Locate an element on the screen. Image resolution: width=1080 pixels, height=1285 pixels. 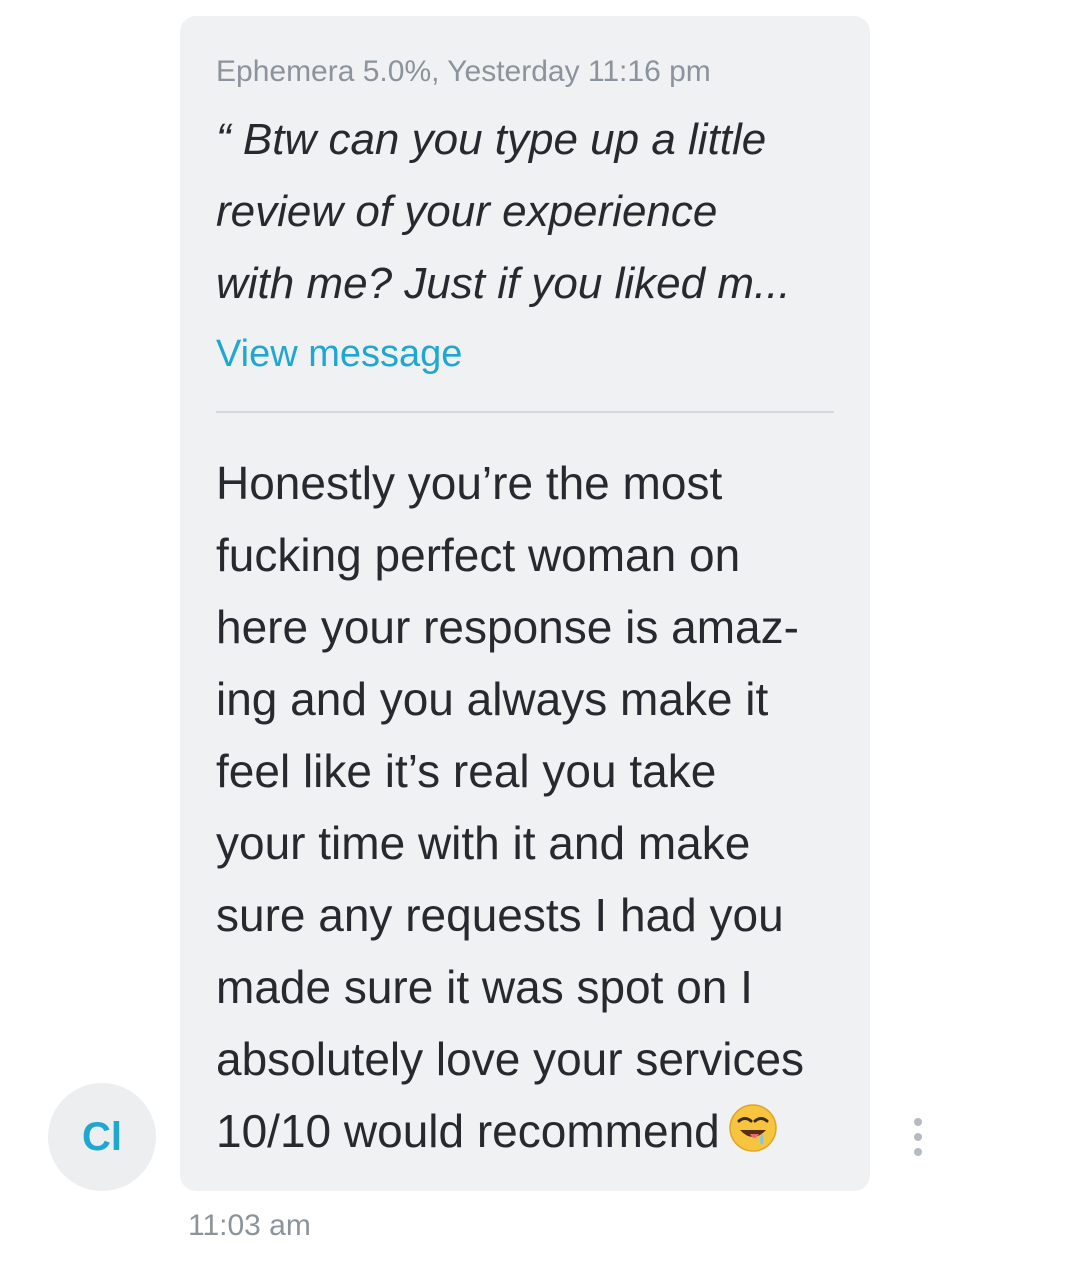
drooling-face-icon is located at coordinates (752, 1128).